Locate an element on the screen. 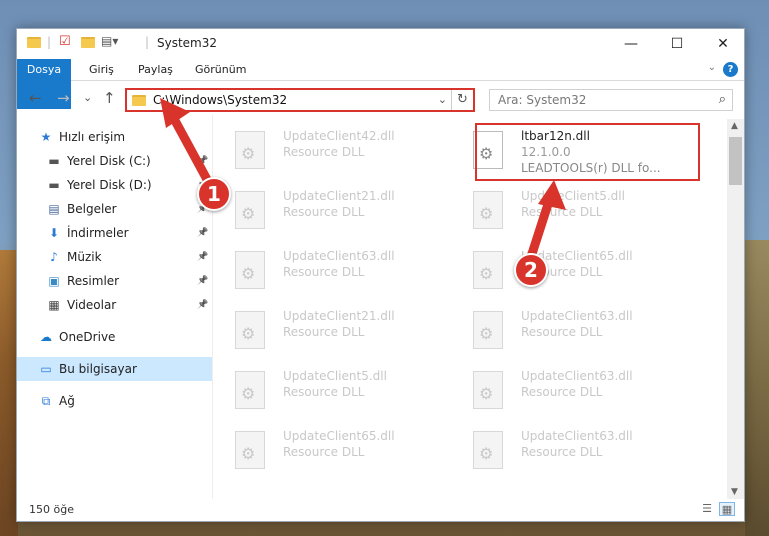  details-view-icon: ☰ is located at coordinates (707, 509).